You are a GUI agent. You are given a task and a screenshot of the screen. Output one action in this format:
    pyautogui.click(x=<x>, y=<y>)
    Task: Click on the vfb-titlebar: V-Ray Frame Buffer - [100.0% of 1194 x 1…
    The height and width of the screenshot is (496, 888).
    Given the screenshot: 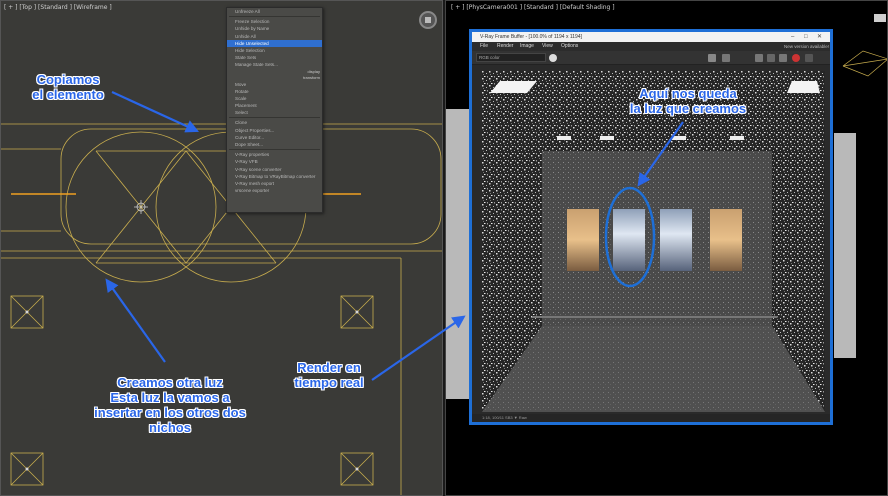 What is the action you would take?
    pyautogui.click(x=651, y=37)
    